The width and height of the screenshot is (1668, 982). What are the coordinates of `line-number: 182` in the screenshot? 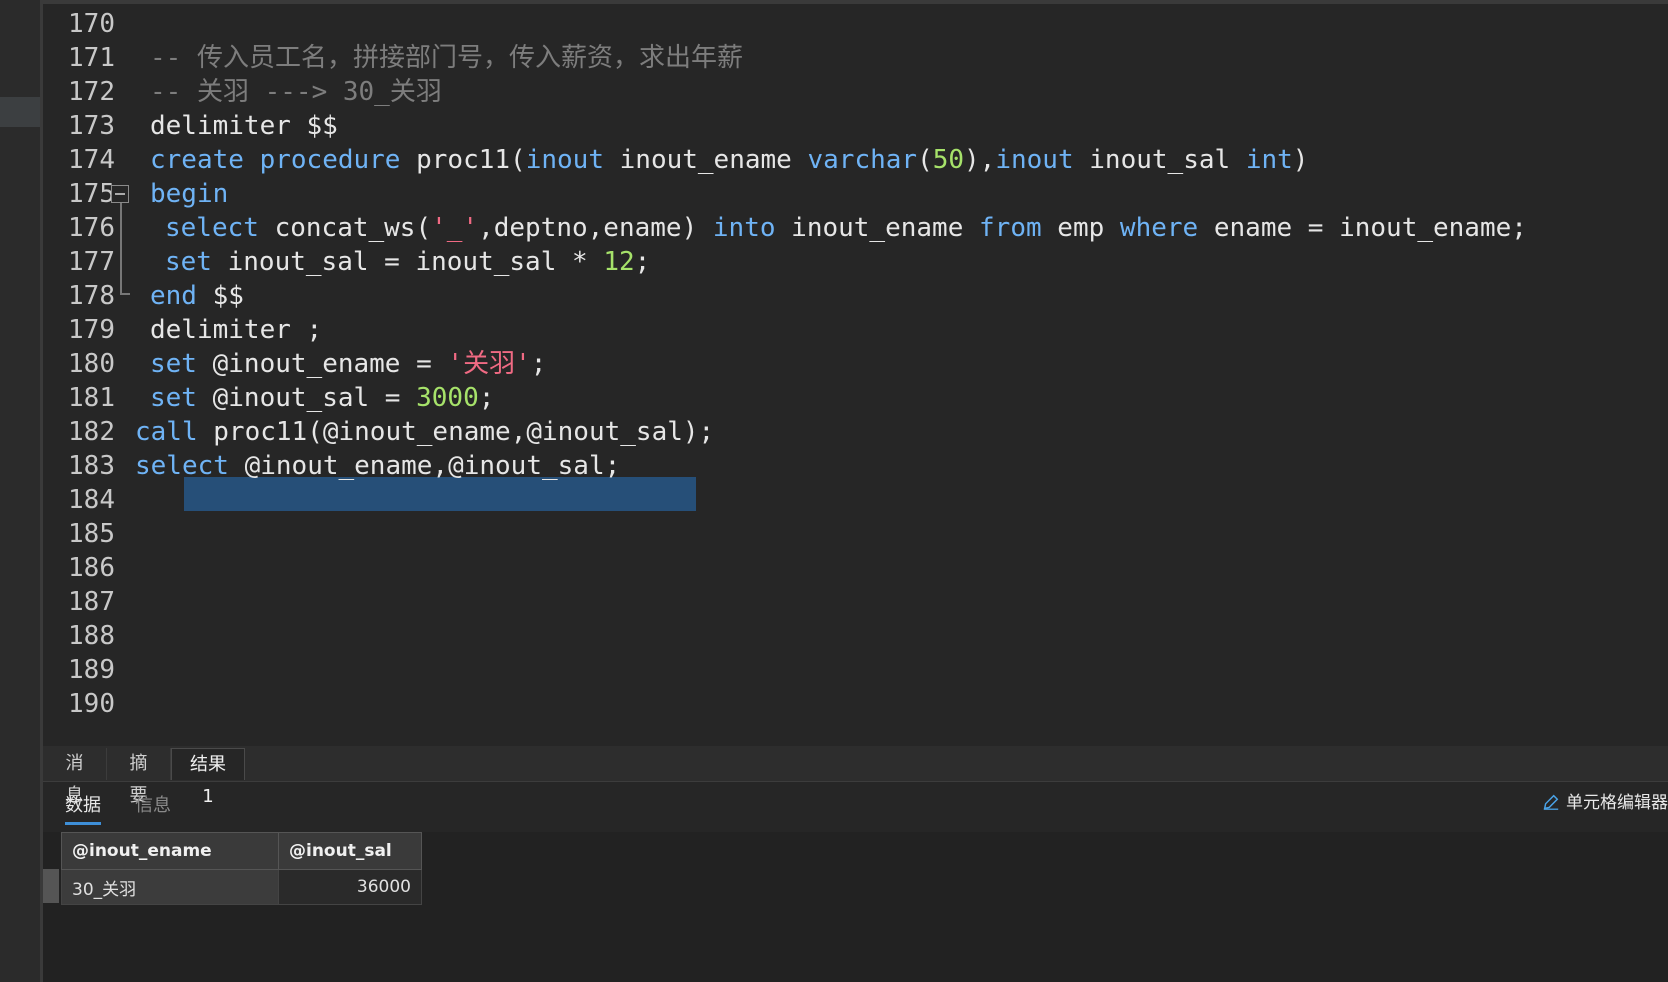 It's located at (91, 432).